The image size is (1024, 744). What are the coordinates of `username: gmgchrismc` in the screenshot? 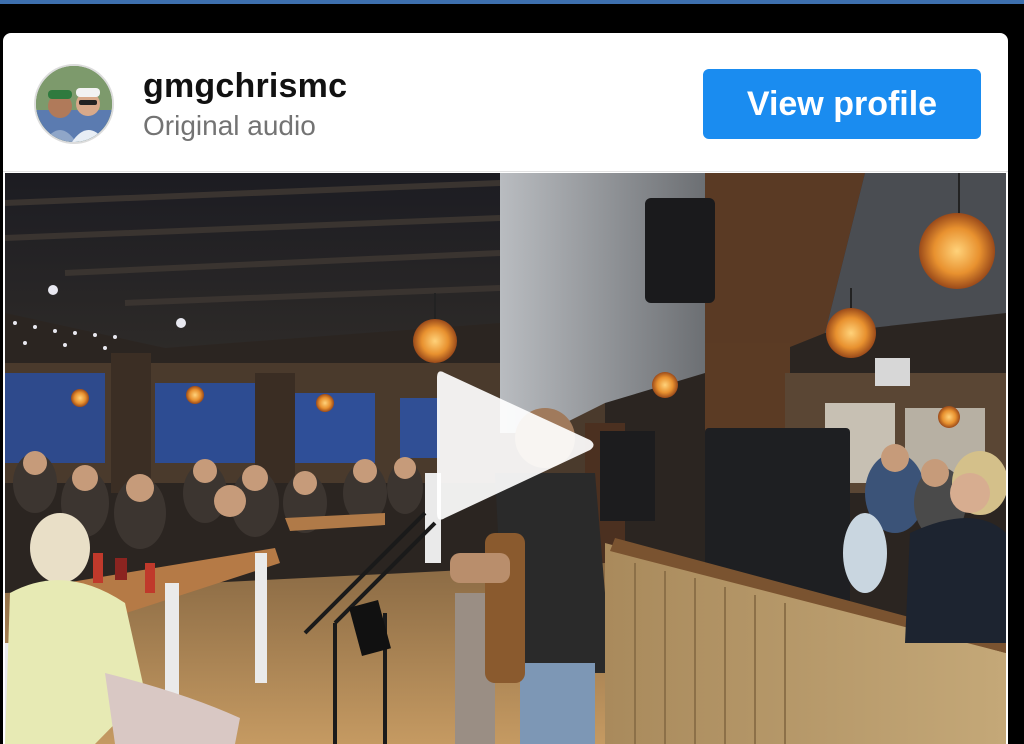 It's located at (245, 86).